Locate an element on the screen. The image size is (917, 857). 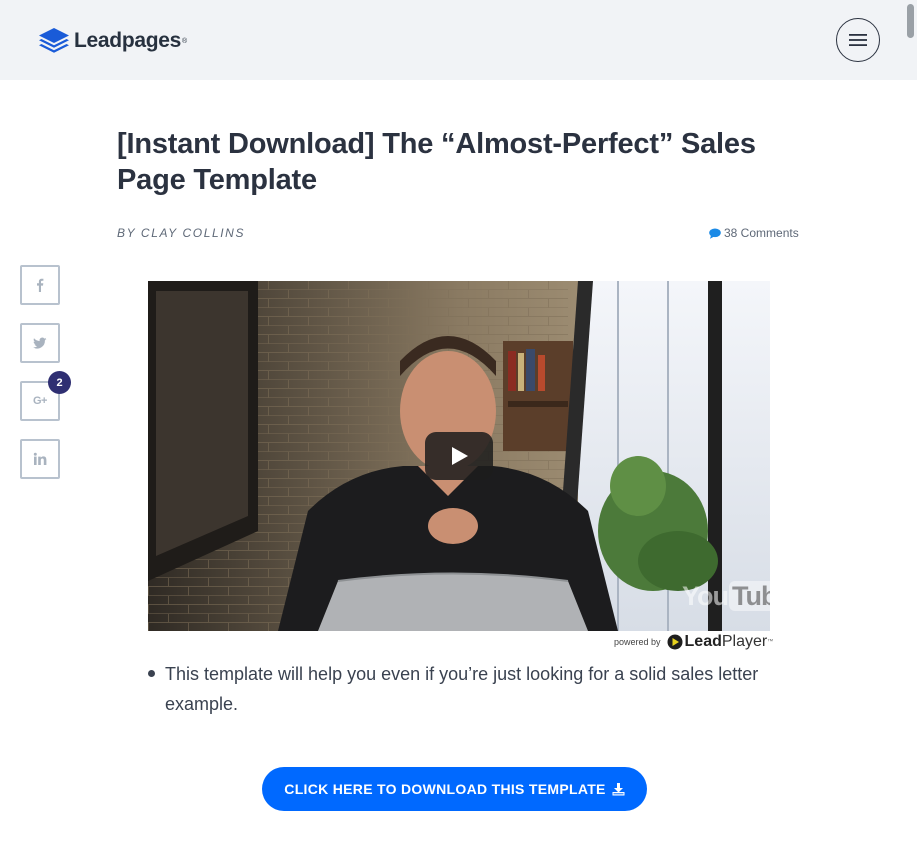
twitter-icon is located at coordinates (40, 343).